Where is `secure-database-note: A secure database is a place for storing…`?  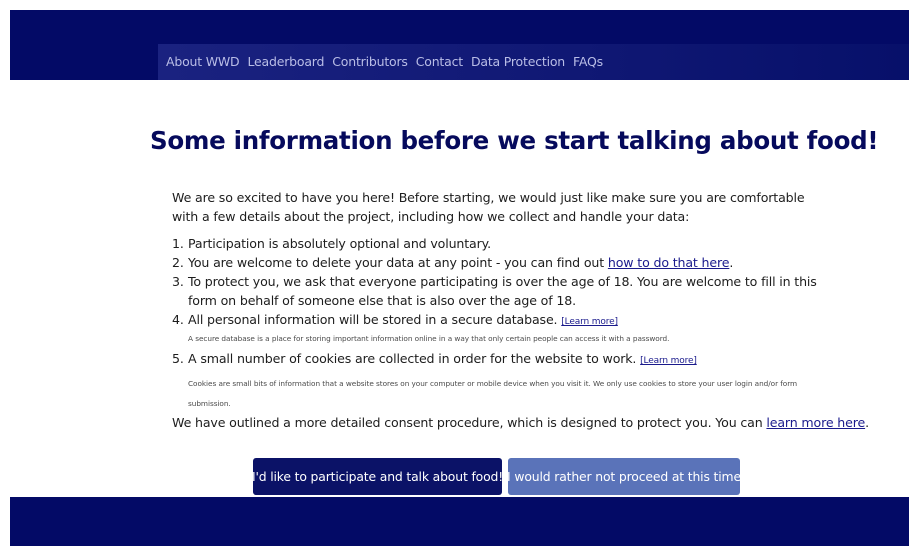 secure-database-note: A secure database is a place for storing… is located at coordinates (429, 338).